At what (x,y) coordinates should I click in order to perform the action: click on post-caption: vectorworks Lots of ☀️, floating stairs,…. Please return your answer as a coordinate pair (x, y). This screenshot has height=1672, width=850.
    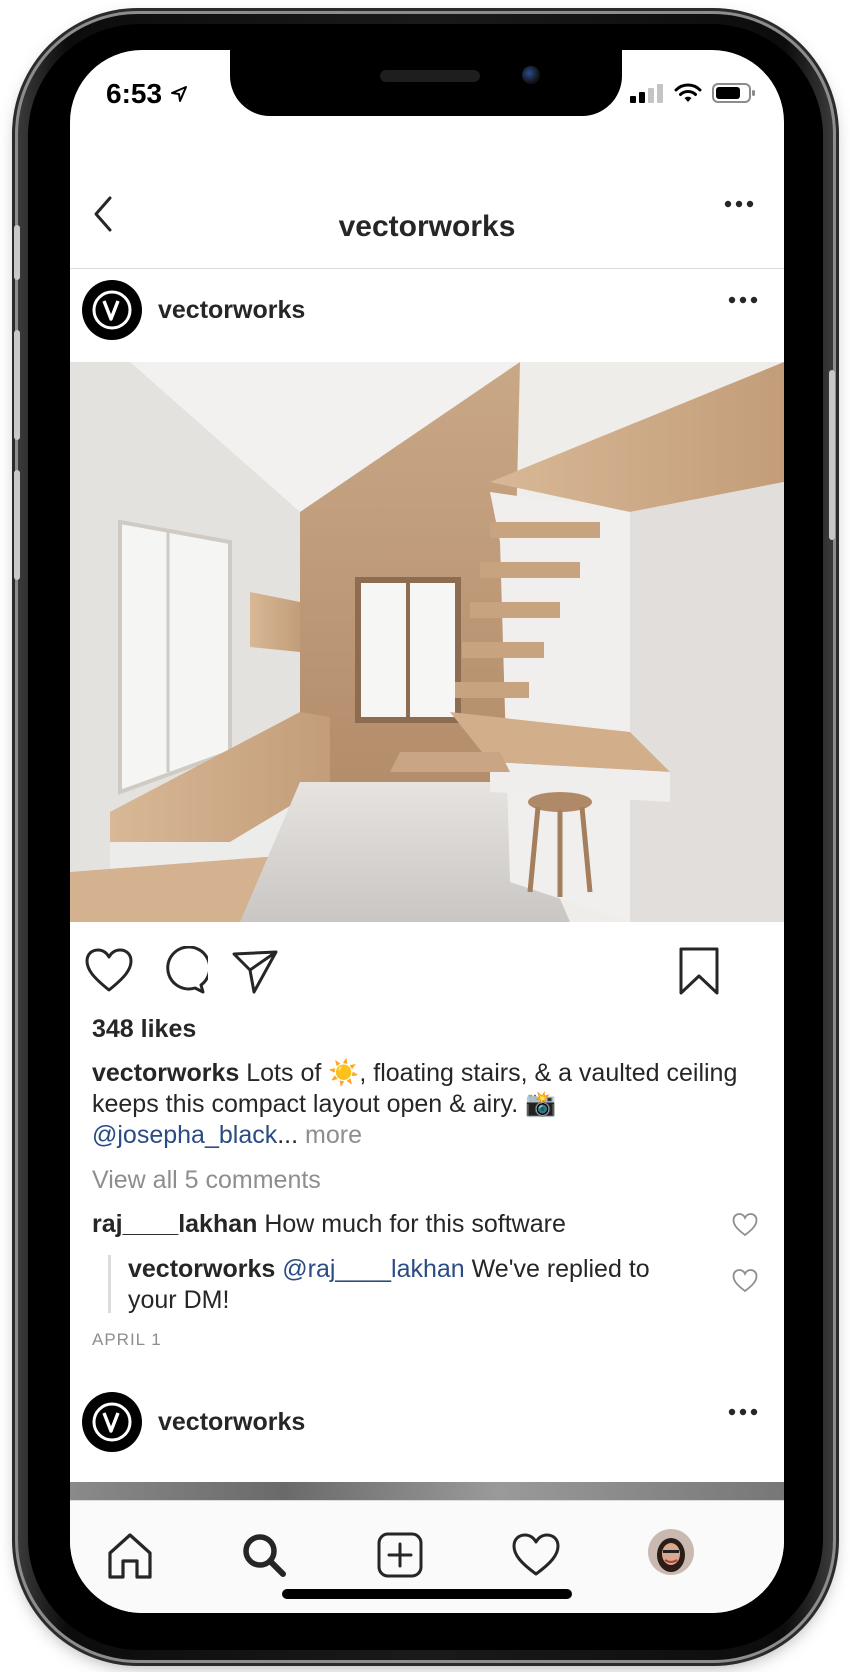
    Looking at the image, I should click on (422, 1104).